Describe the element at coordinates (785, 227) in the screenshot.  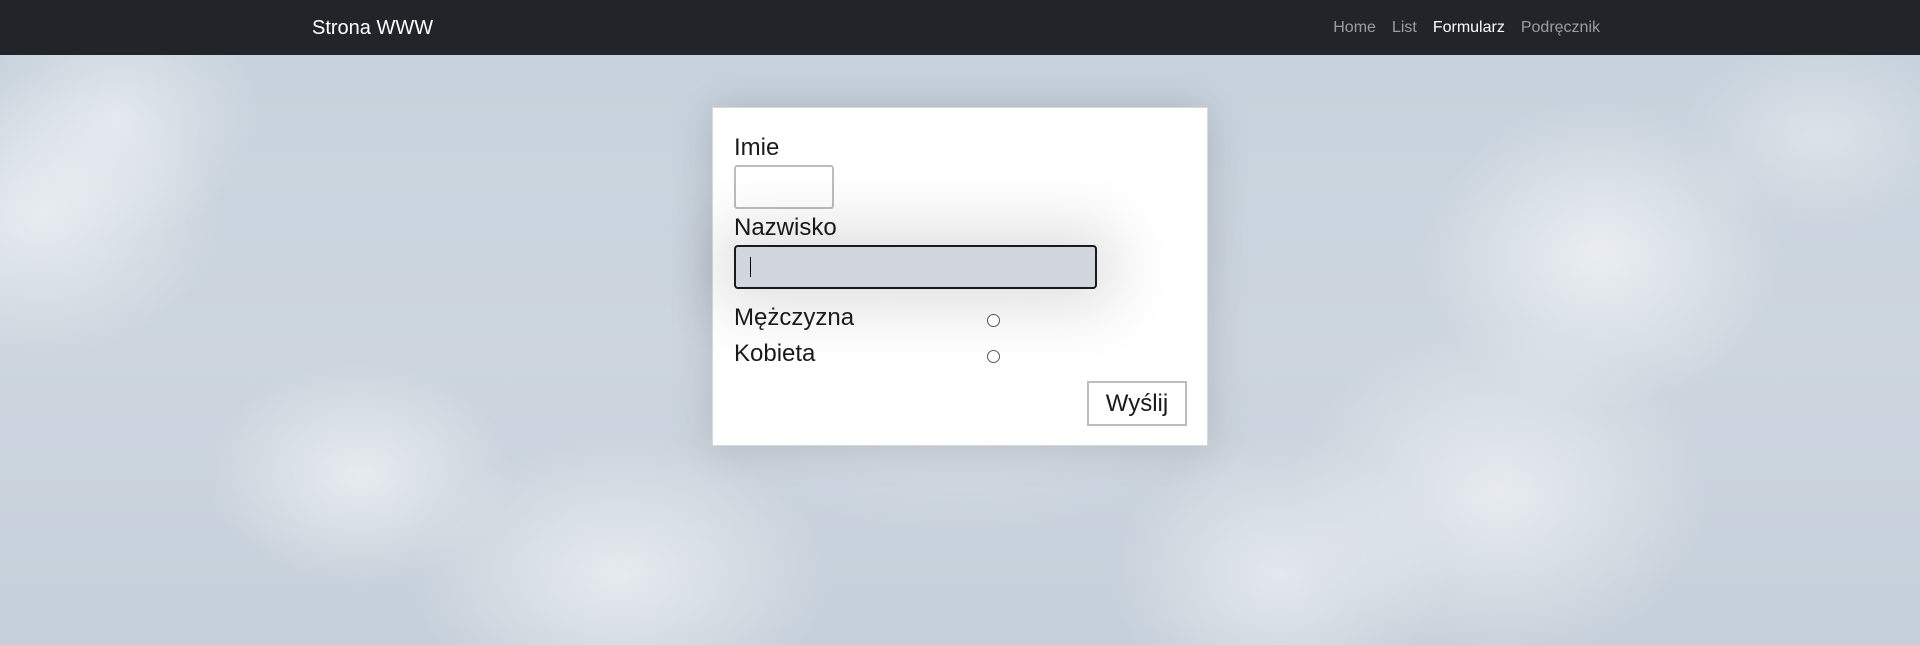
I see `last-name-label: Nazwisko` at that location.